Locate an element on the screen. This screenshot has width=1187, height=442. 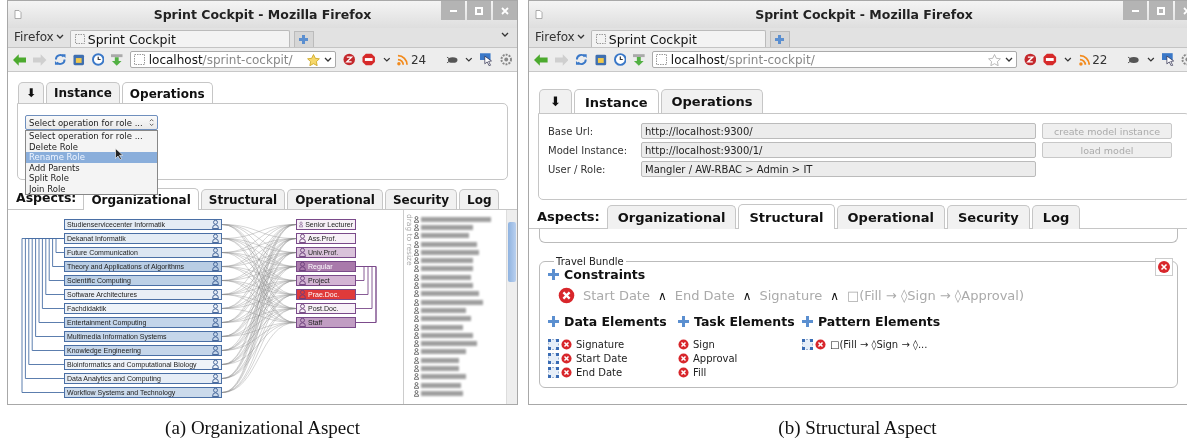
dropdown-option: Delete Role is located at coordinates (91, 146).